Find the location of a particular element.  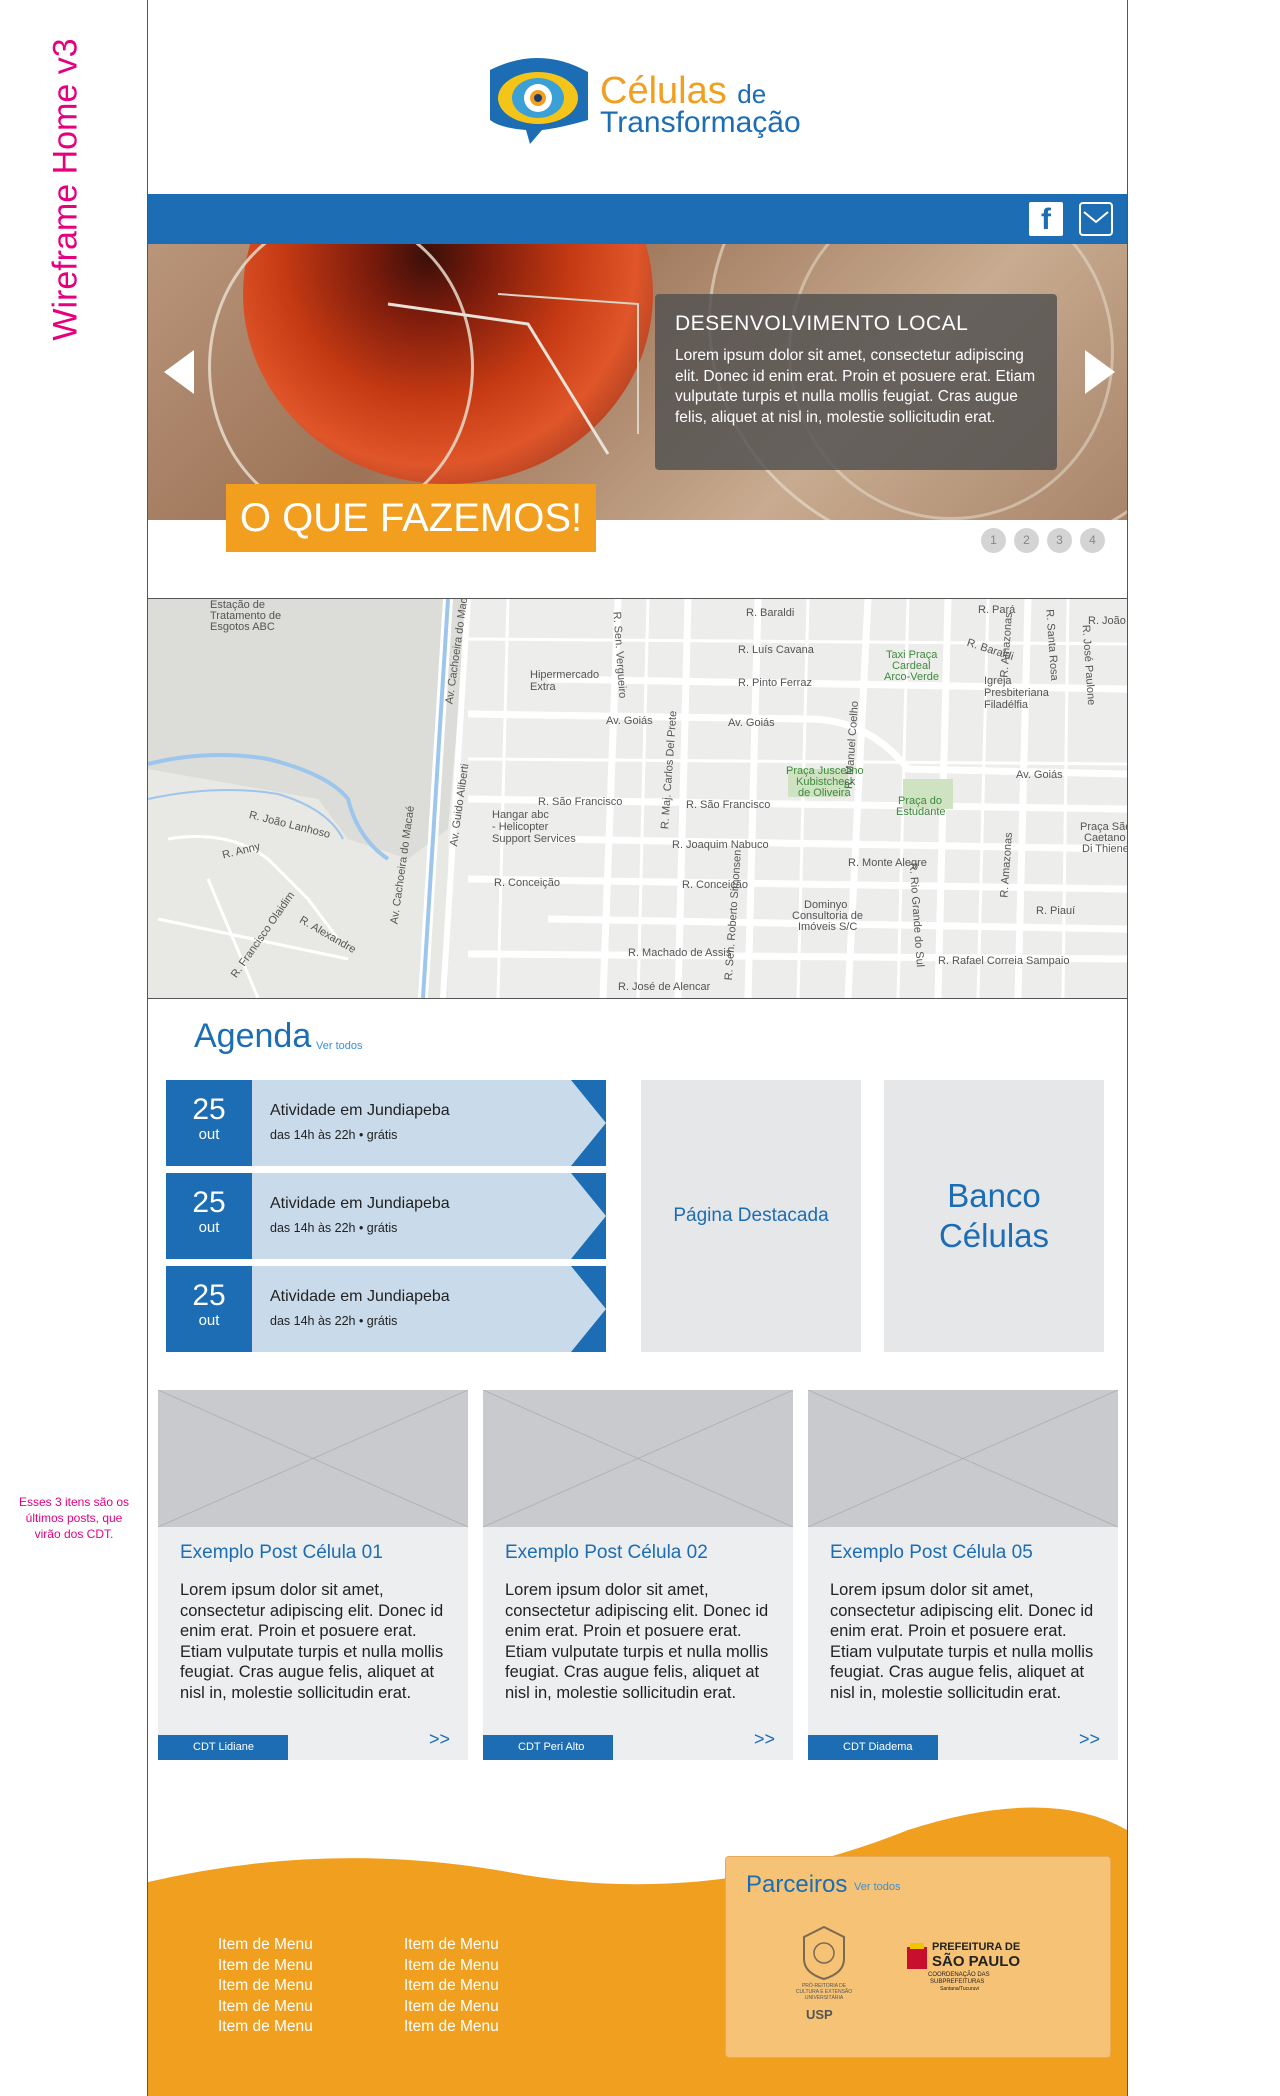

slider-next-arrow-icon is located at coordinates (1100, 372).